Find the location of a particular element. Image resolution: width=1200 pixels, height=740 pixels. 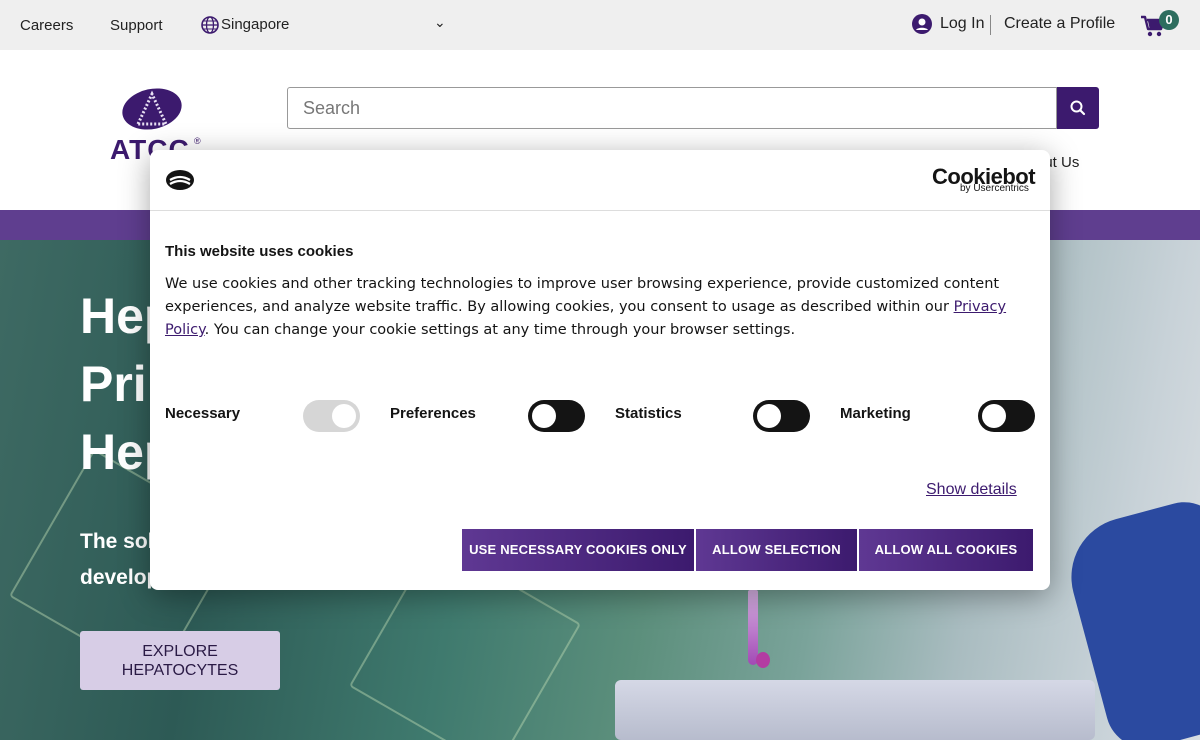

use-necessary-cookies-button: USE NECESSARY COOKIES ONLY is located at coordinates (578, 550).